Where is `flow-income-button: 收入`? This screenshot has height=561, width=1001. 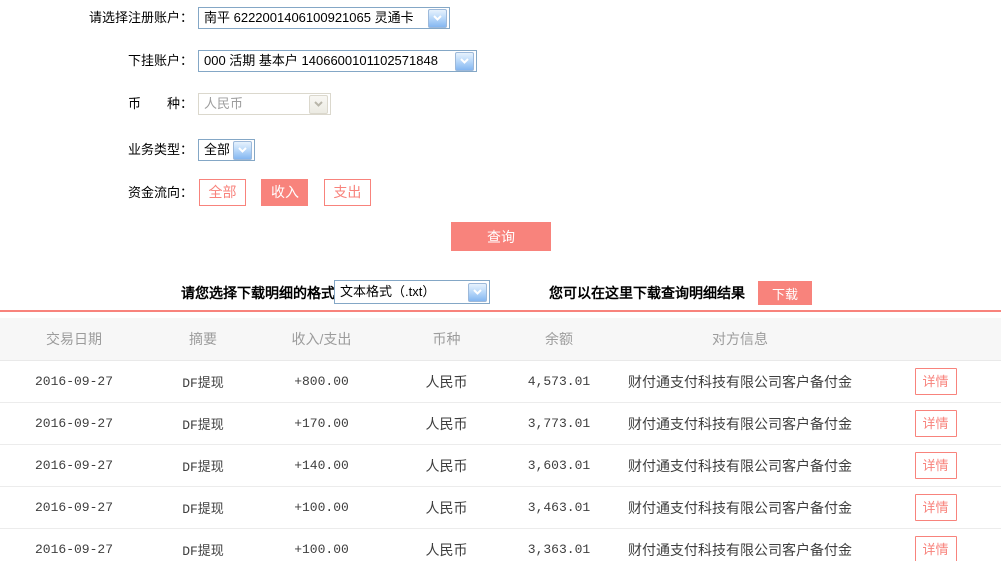
flow-income-button: 收入 is located at coordinates (285, 192).